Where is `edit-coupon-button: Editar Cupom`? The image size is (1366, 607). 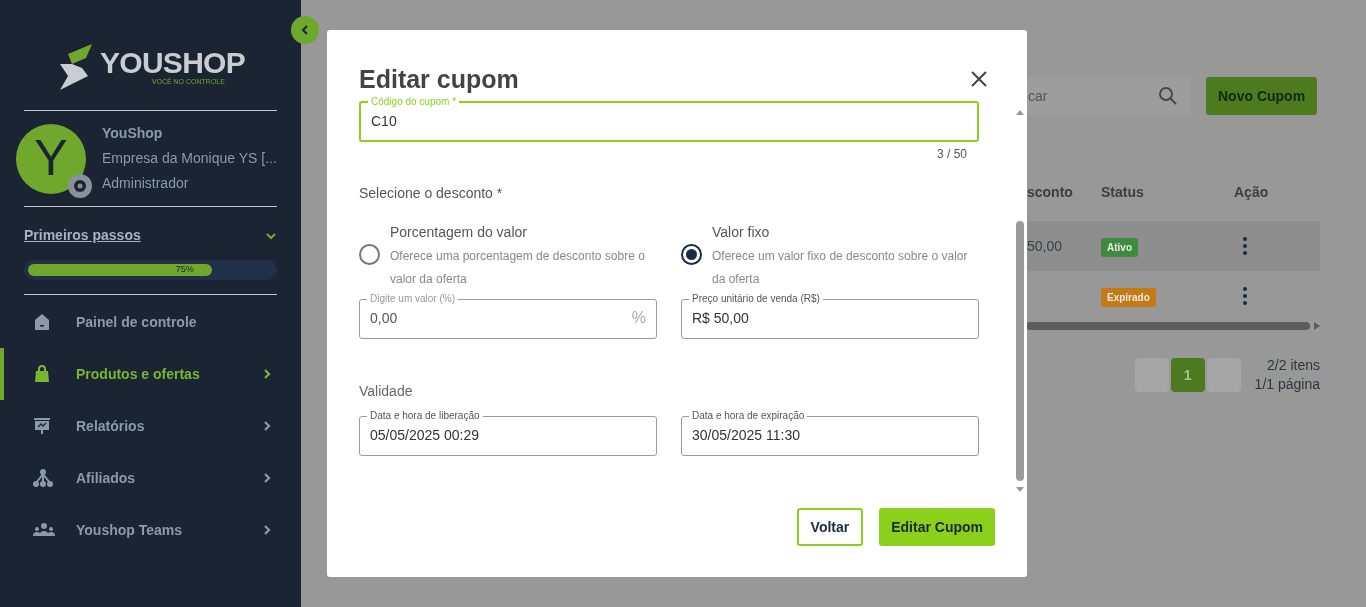 edit-coupon-button: Editar Cupom is located at coordinates (937, 527).